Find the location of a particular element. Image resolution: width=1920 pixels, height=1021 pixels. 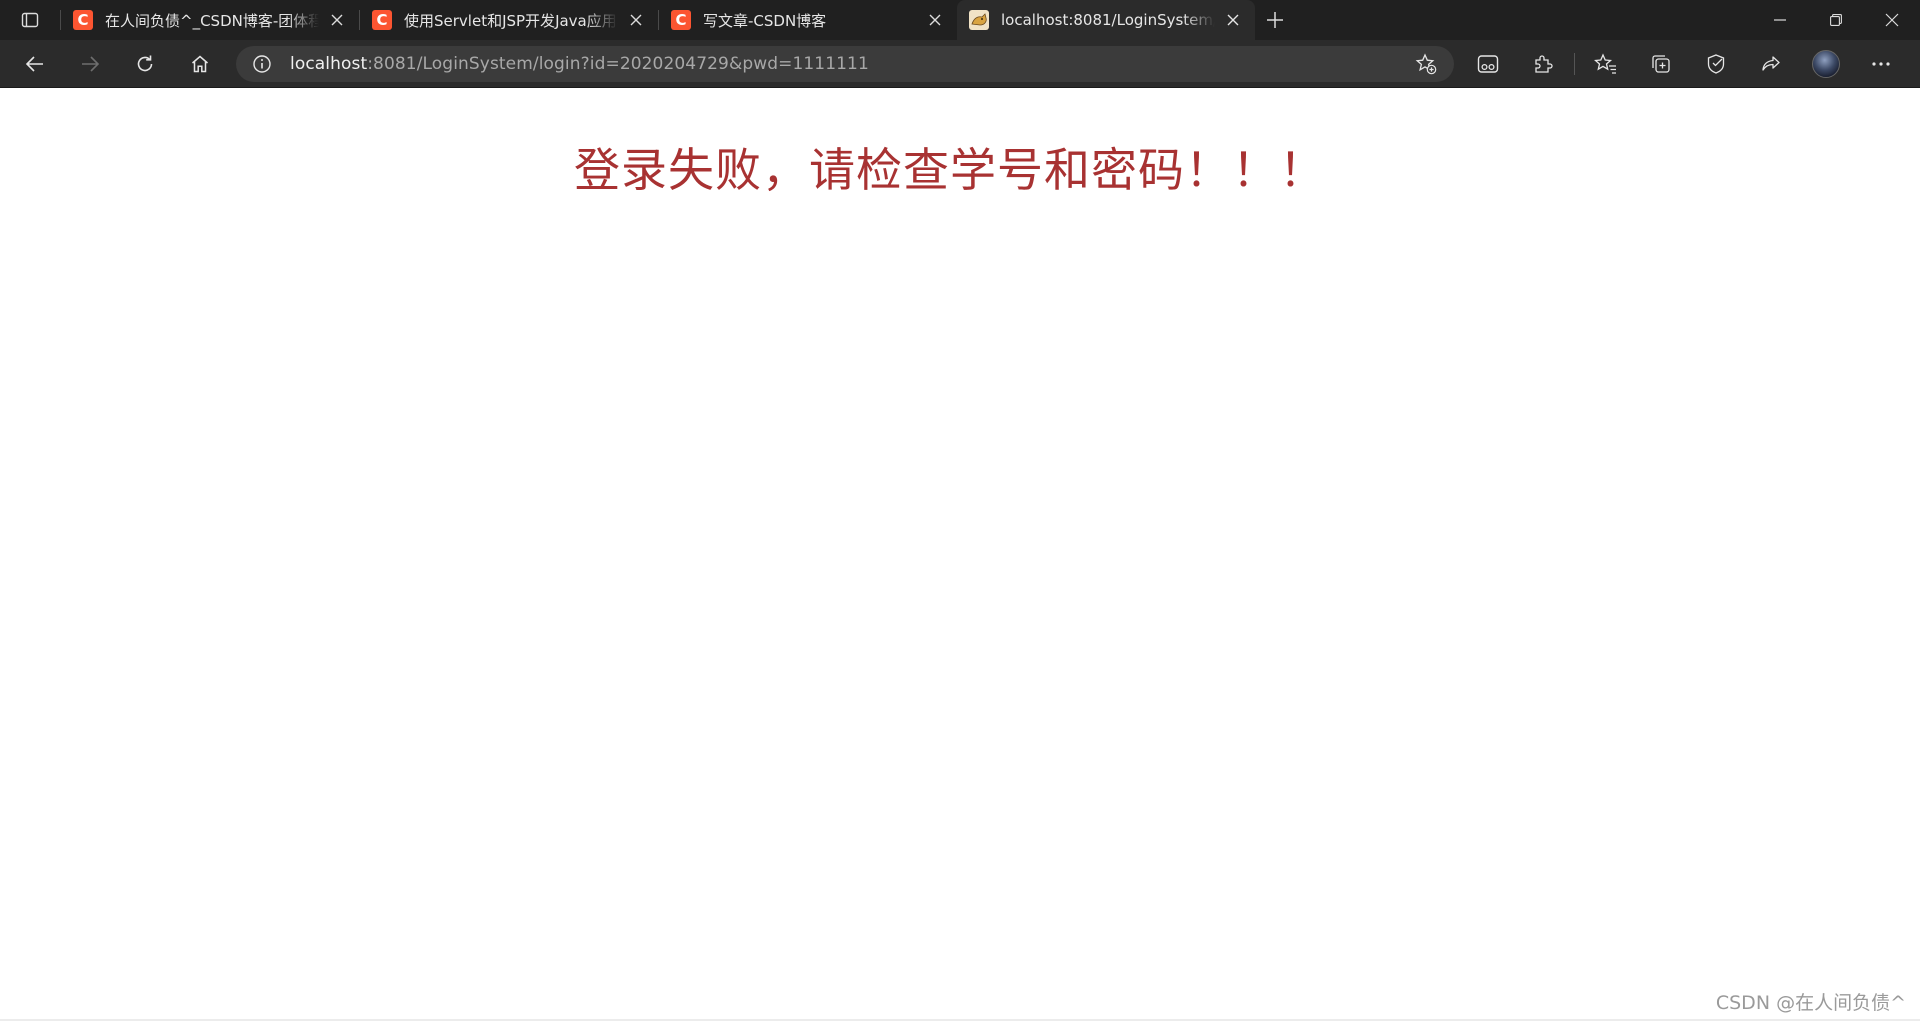

url-host: localhost is located at coordinates (329, 64).